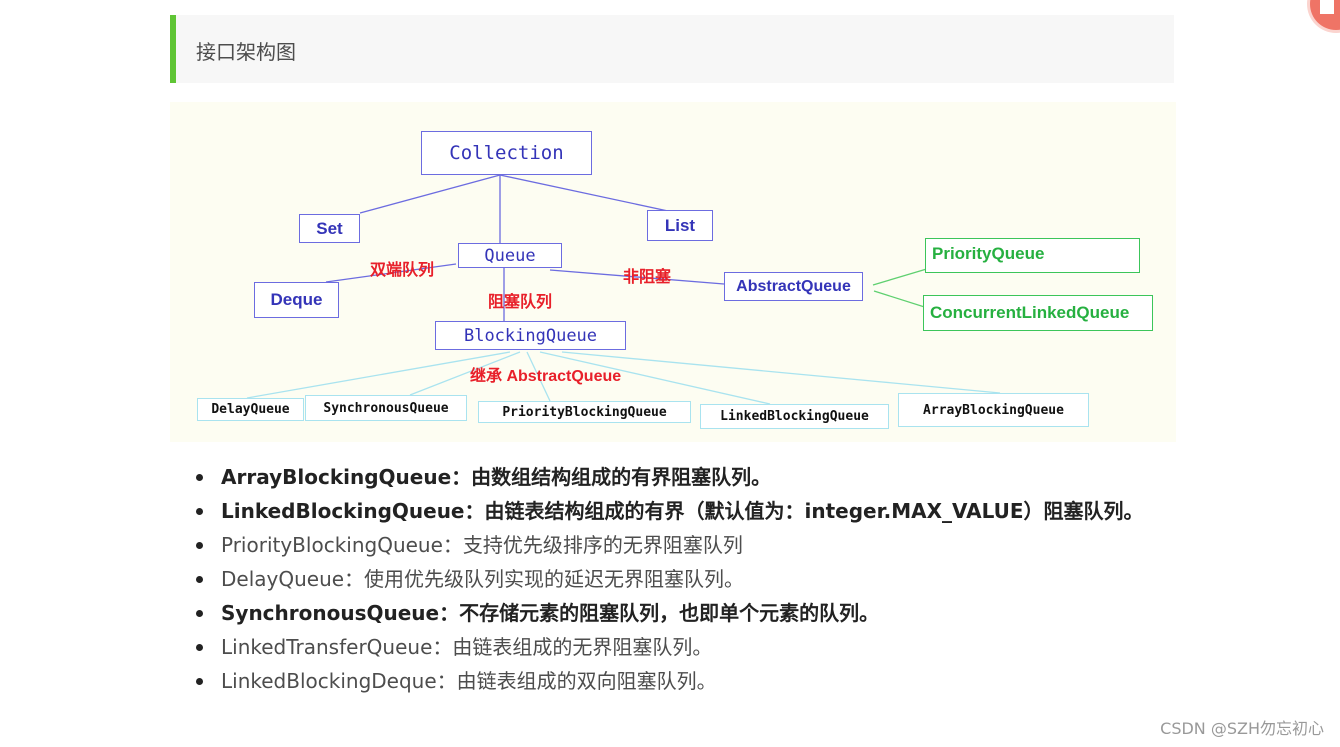 The height and width of the screenshot is (747, 1340). What do you see at coordinates (670, 477) in the screenshot?
I see `list-item: ArrayBlockingQueue：由数组结构组成的有界阻塞队列。` at bounding box center [670, 477].